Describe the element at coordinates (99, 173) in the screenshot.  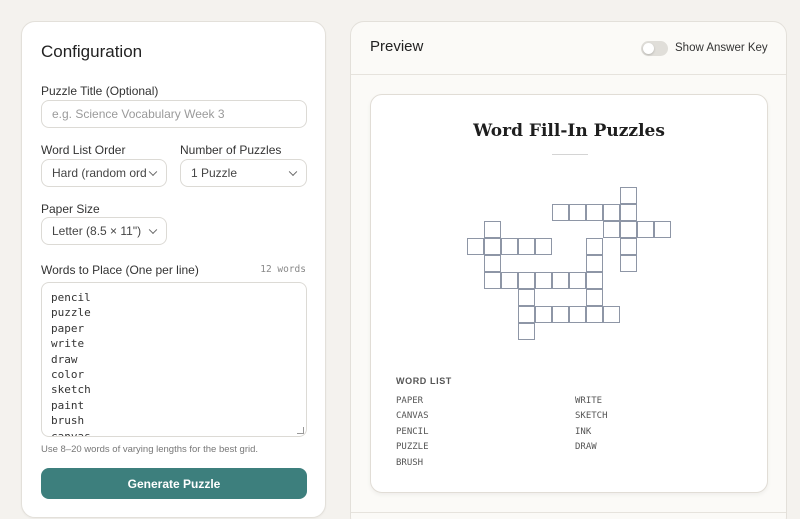
I see `word-order-value: Hard (random orde` at that location.